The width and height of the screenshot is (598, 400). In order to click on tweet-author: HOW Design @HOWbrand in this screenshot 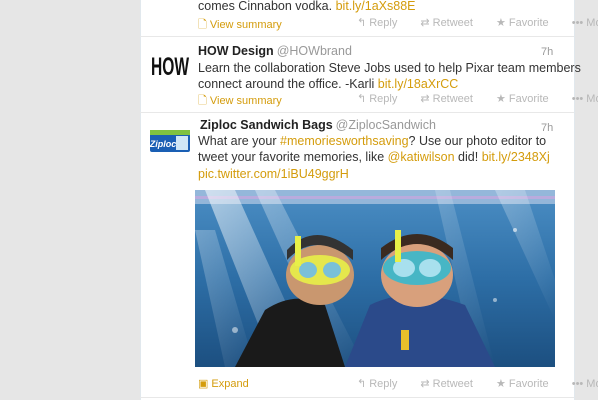, I will do `click(275, 51)`.